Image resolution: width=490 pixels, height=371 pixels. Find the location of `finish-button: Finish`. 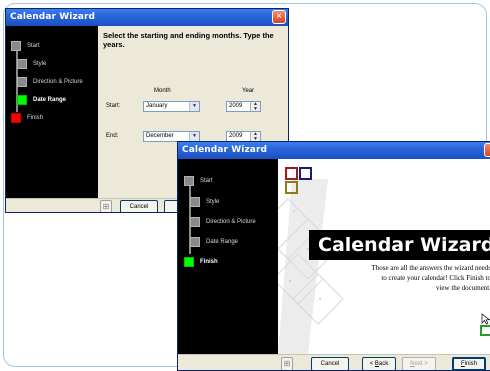

finish-button: Finish is located at coordinates (469, 363).